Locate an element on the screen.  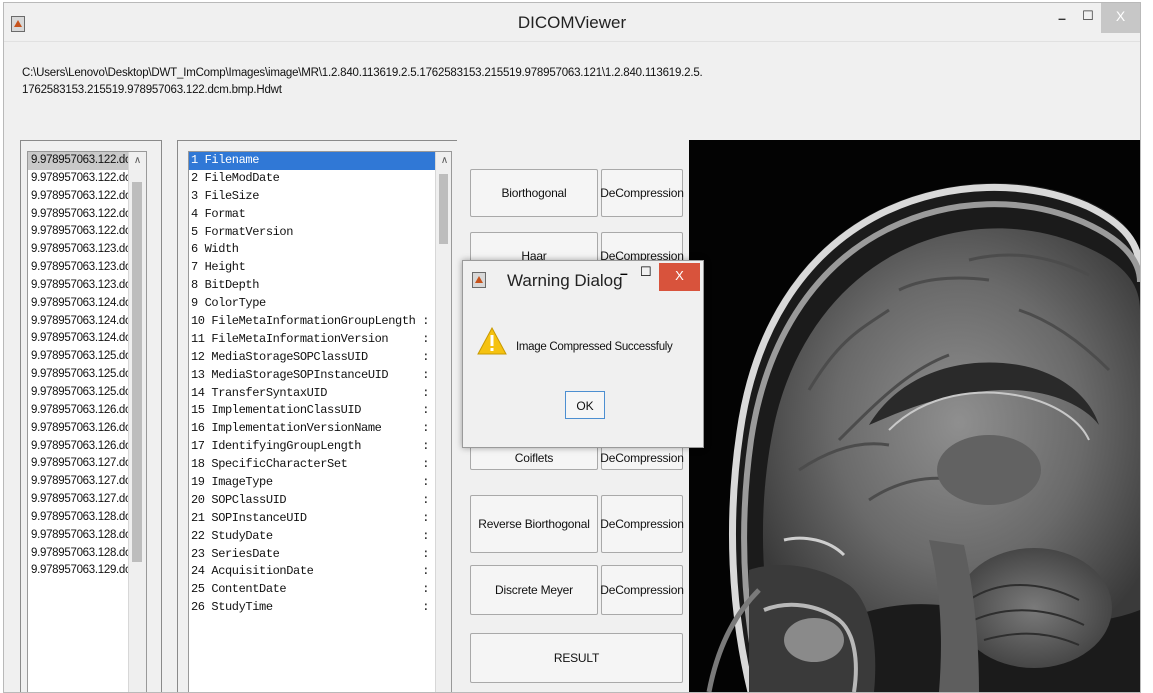
metadata-item: 26 StudyTime : 12002 is located at coordinates (320, 608).